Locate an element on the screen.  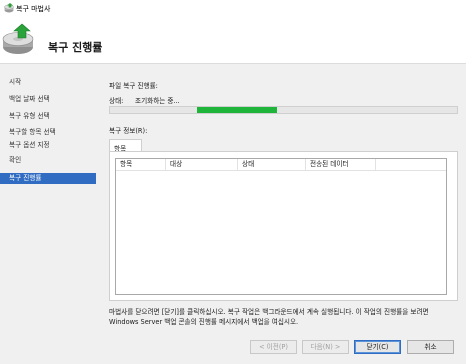
column-header-destination: 대상 is located at coordinates (202, 164).